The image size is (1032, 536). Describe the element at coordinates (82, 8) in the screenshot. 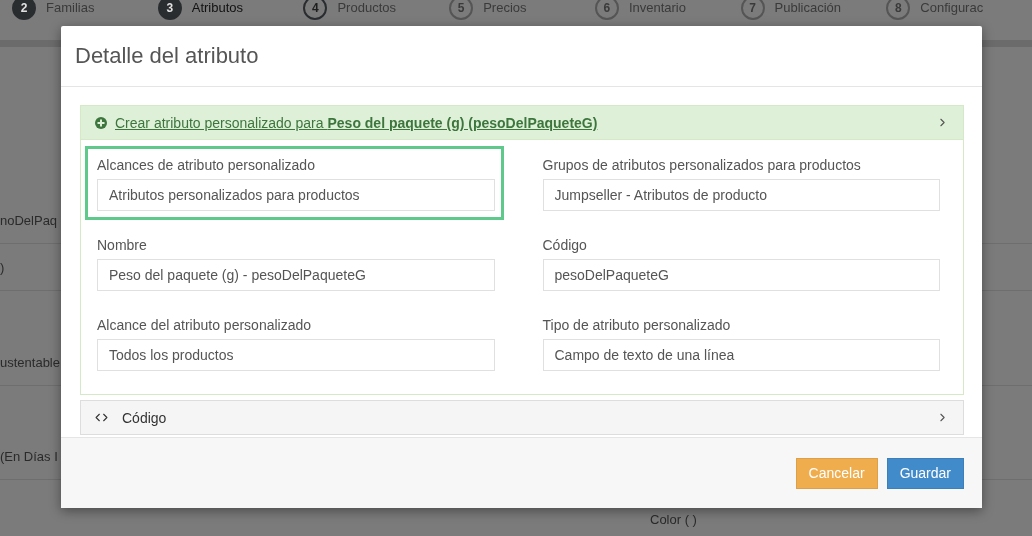

I see `step-label: Familias` at that location.